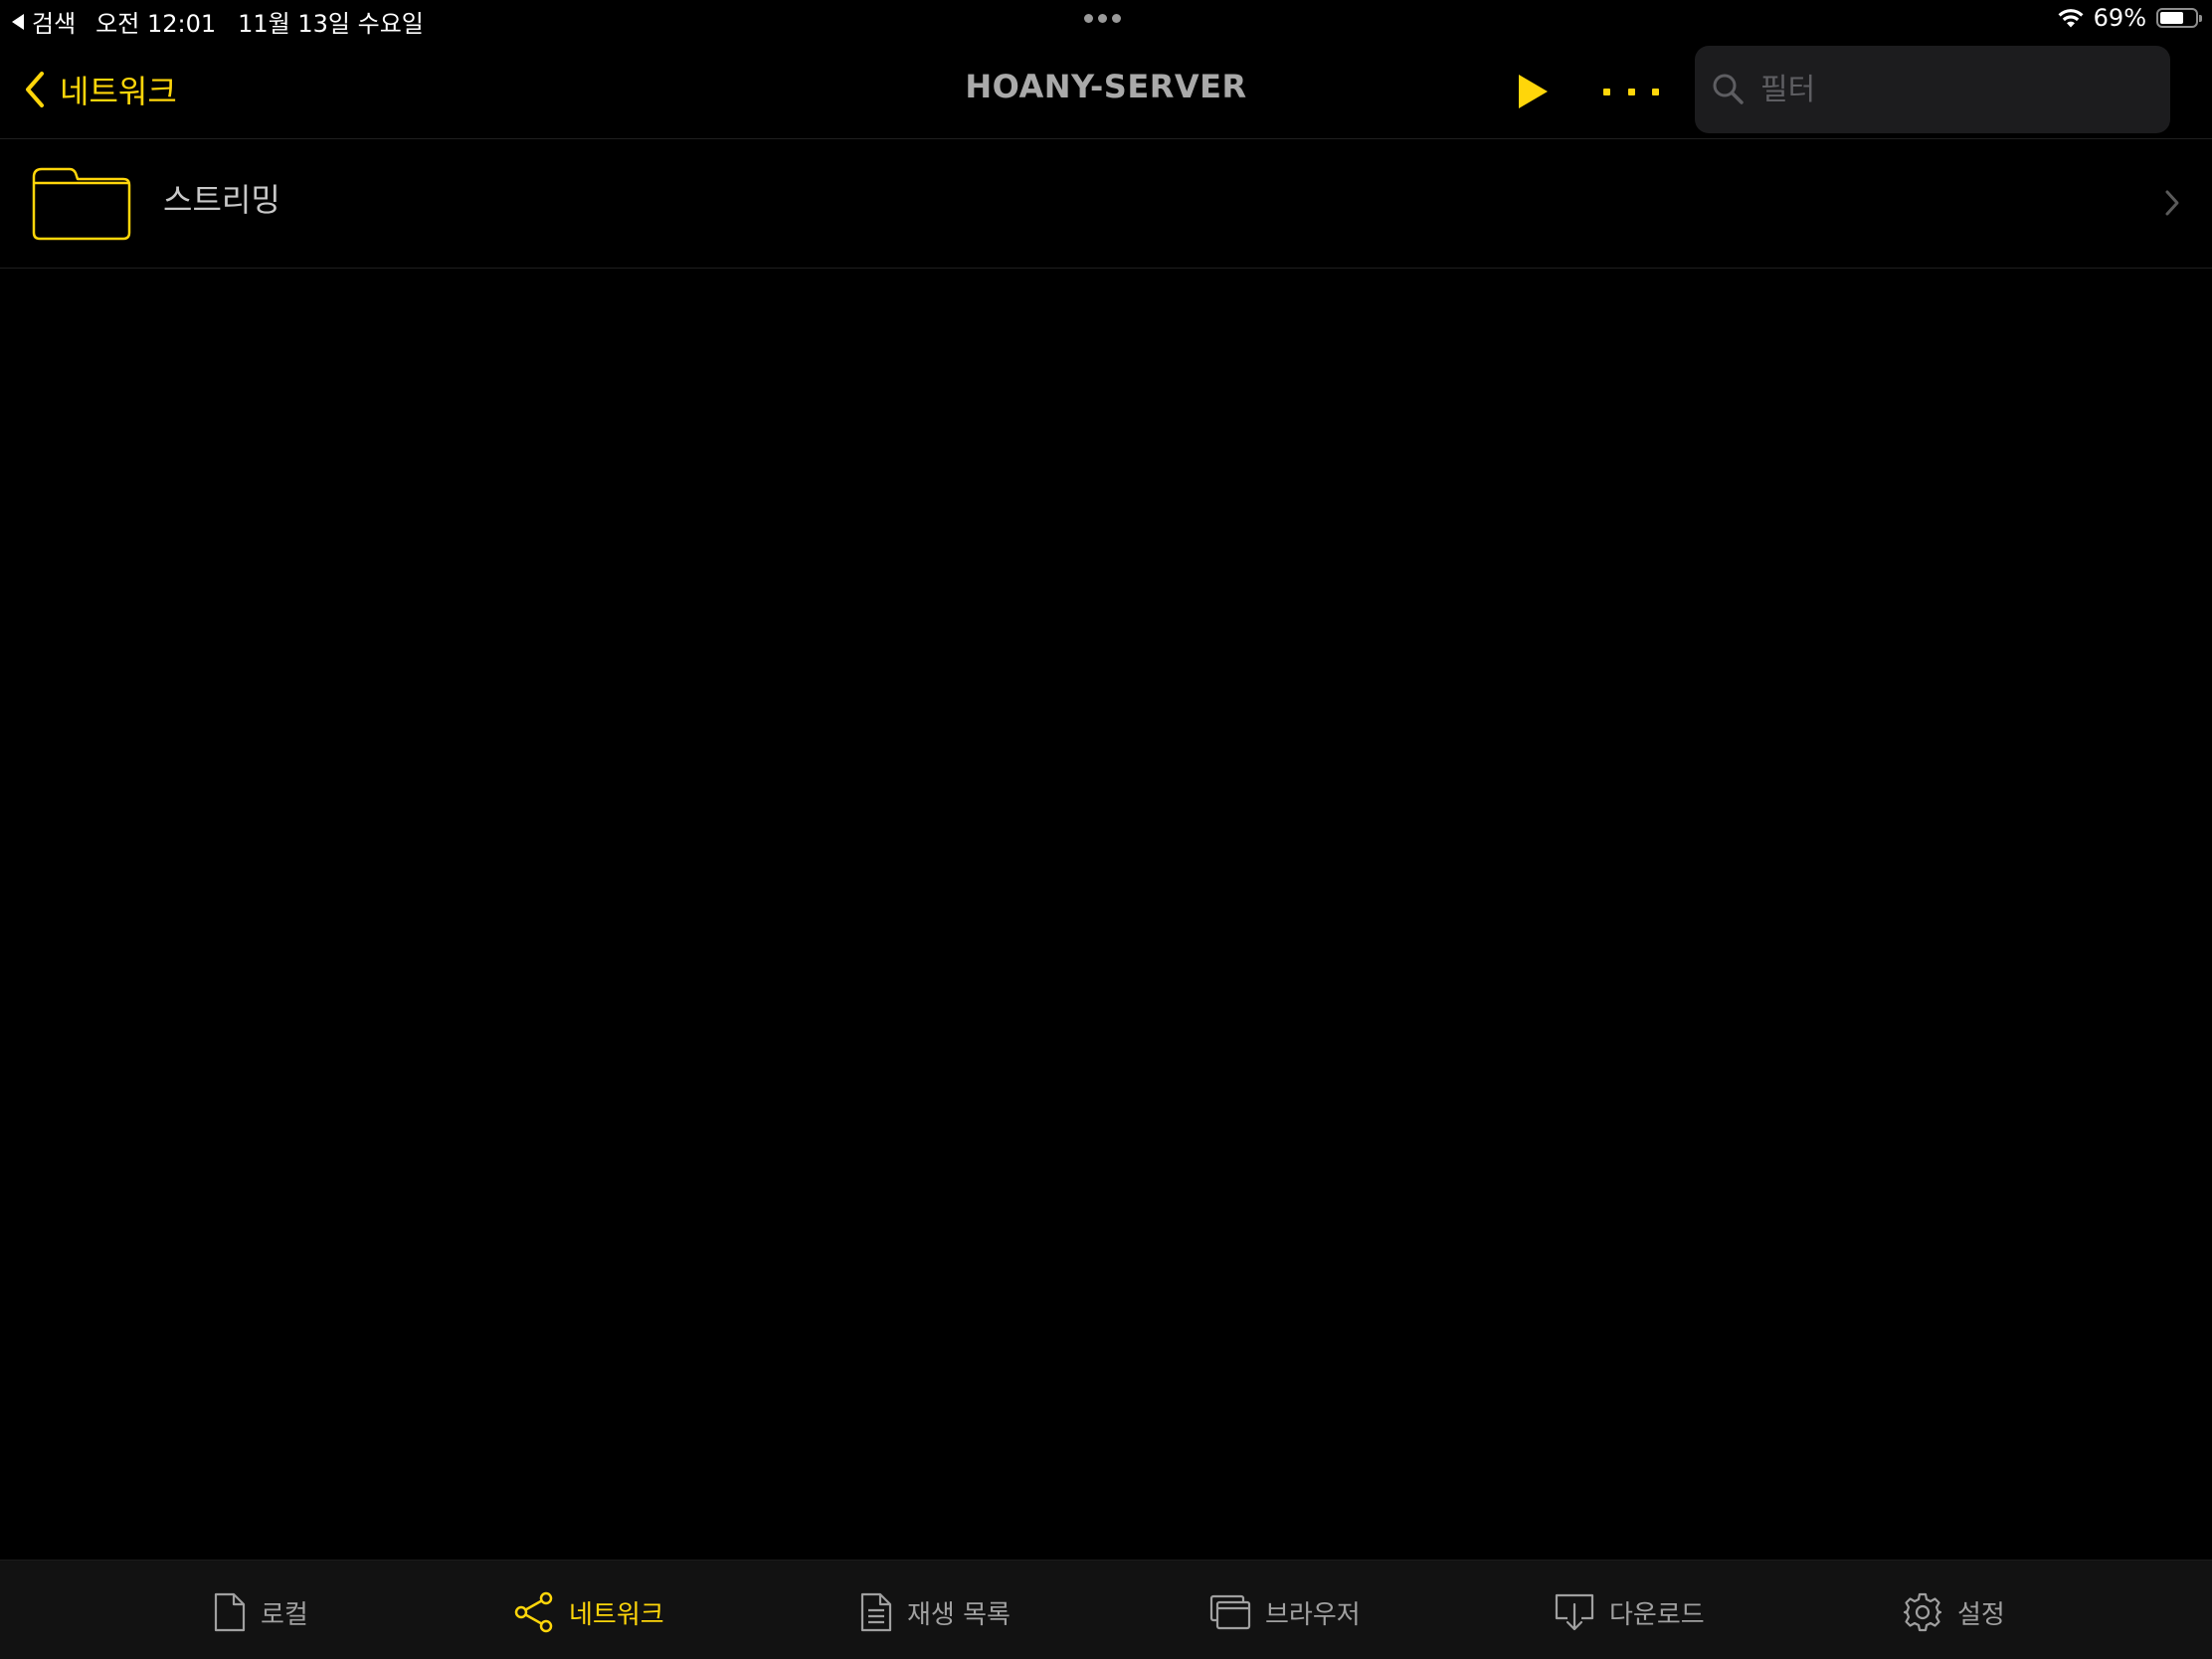 The image size is (2212, 1659). I want to click on search-icon, so click(1728, 89).